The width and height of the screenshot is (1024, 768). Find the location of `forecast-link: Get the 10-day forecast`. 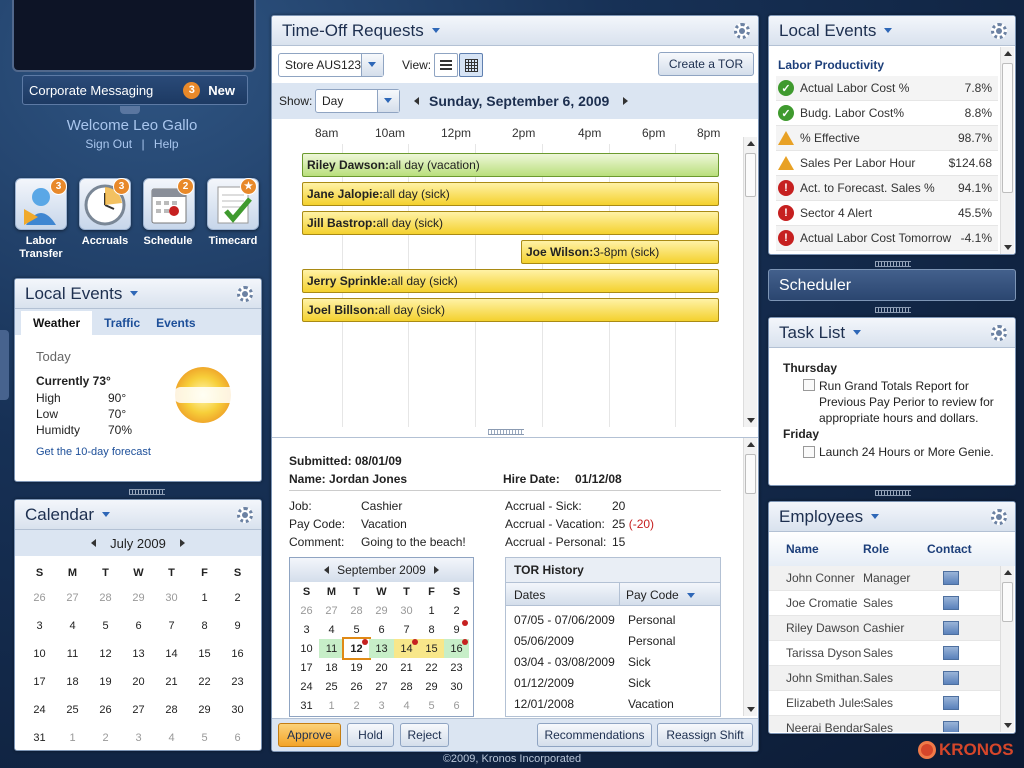

forecast-link: Get the 10-day forecast is located at coordinates (93, 452).